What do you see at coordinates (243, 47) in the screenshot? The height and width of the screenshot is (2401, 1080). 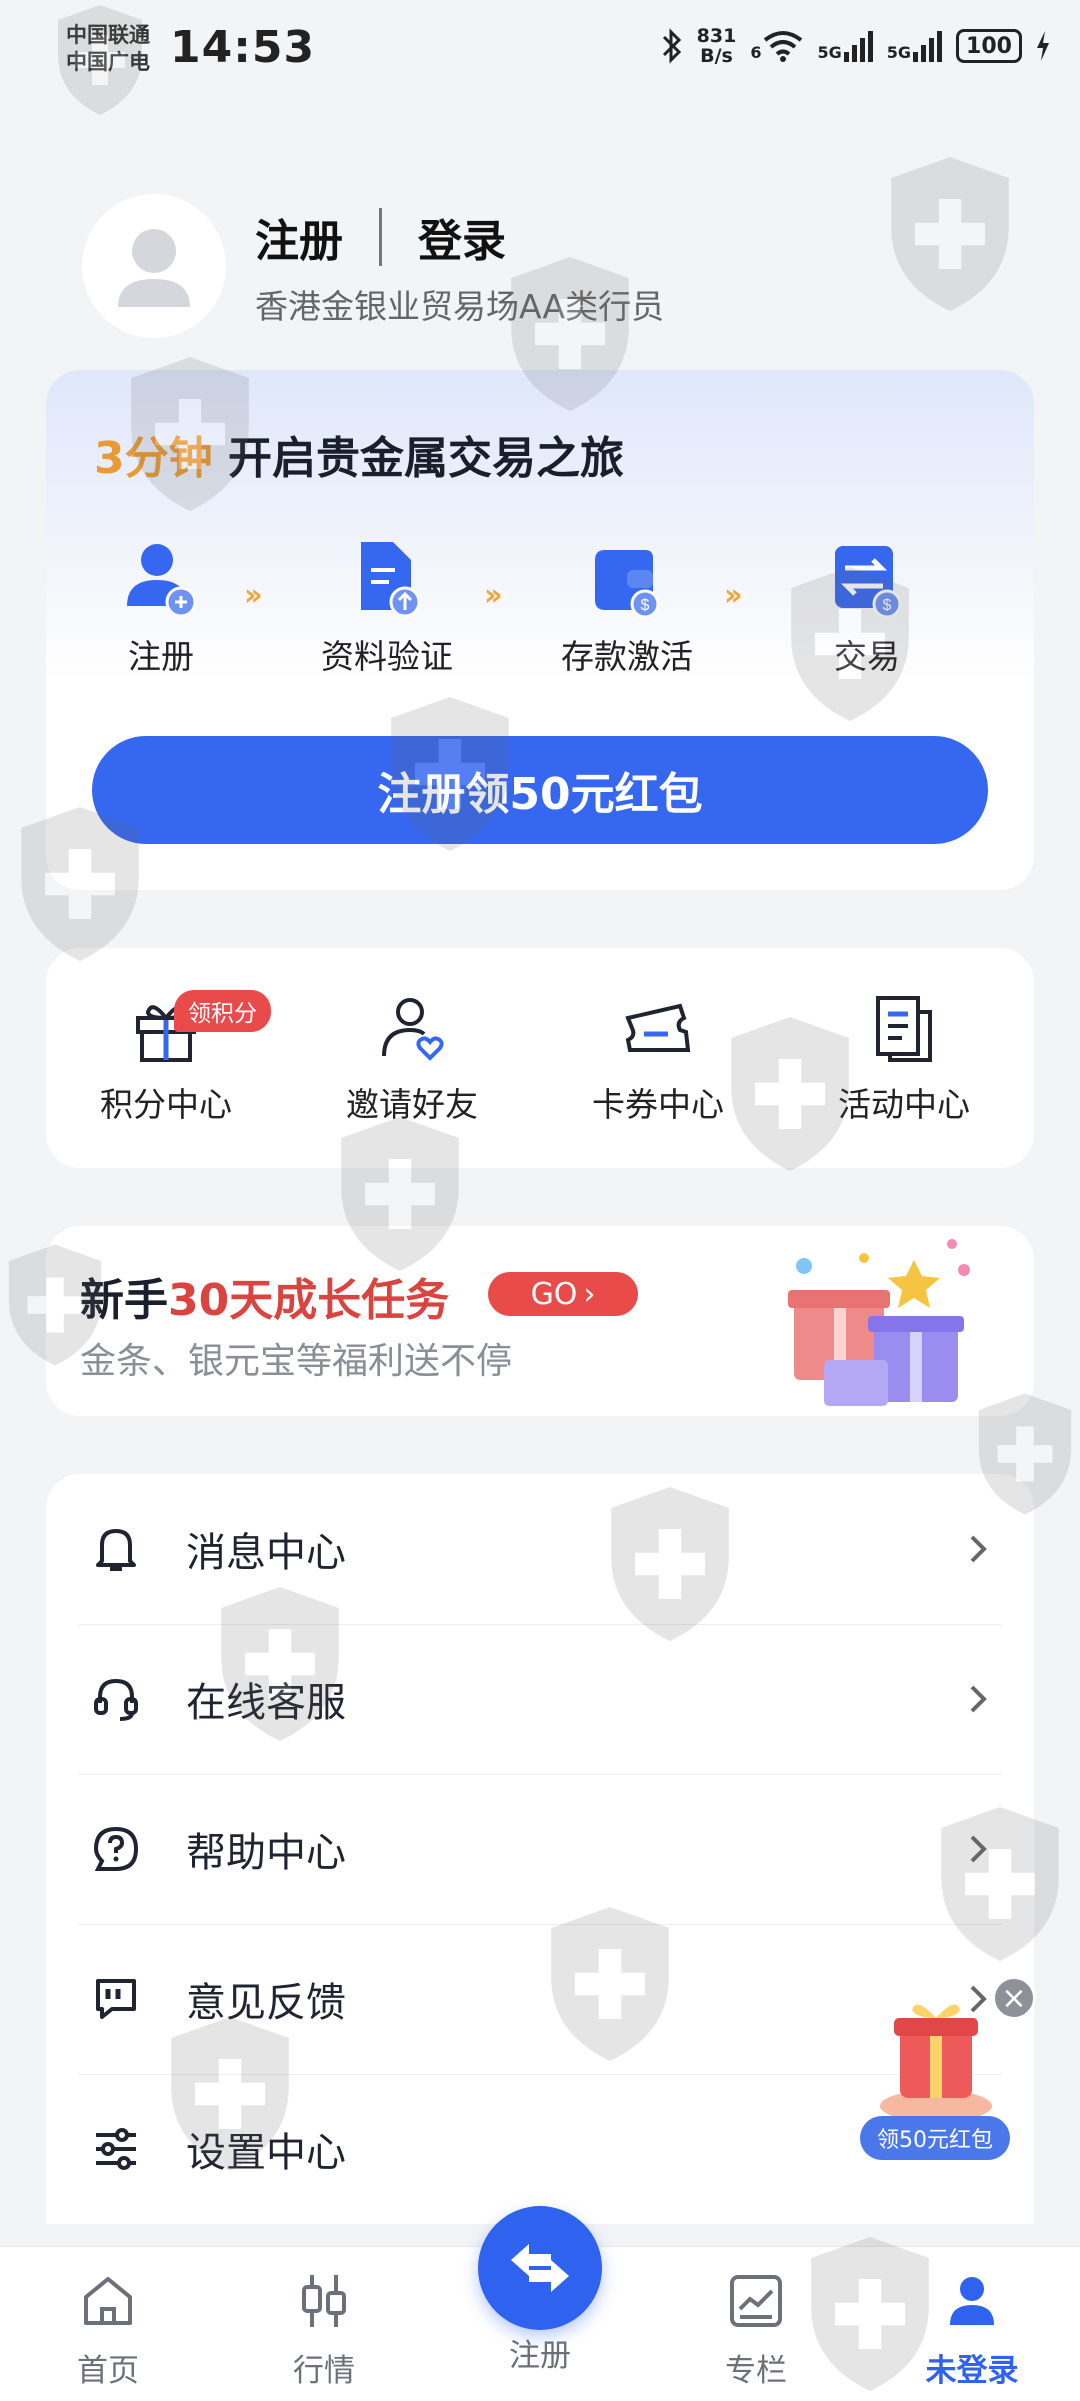 I see `clock: 14:53` at bounding box center [243, 47].